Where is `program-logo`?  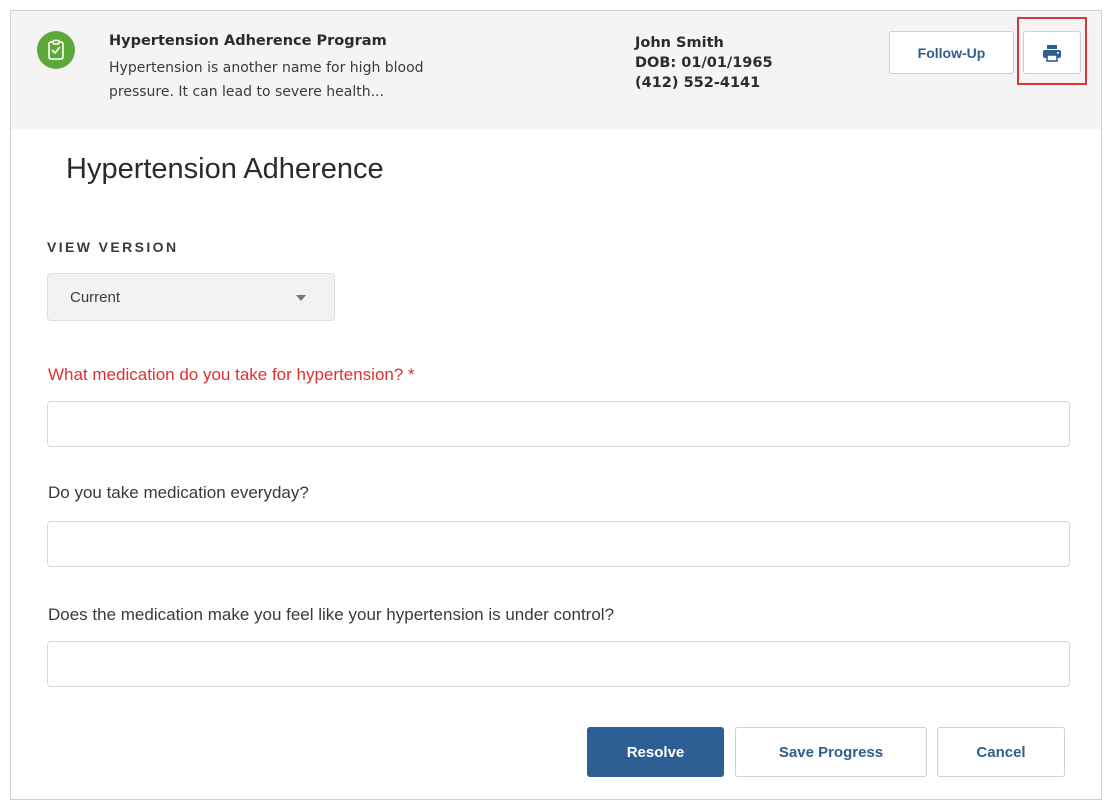 program-logo is located at coordinates (56, 50).